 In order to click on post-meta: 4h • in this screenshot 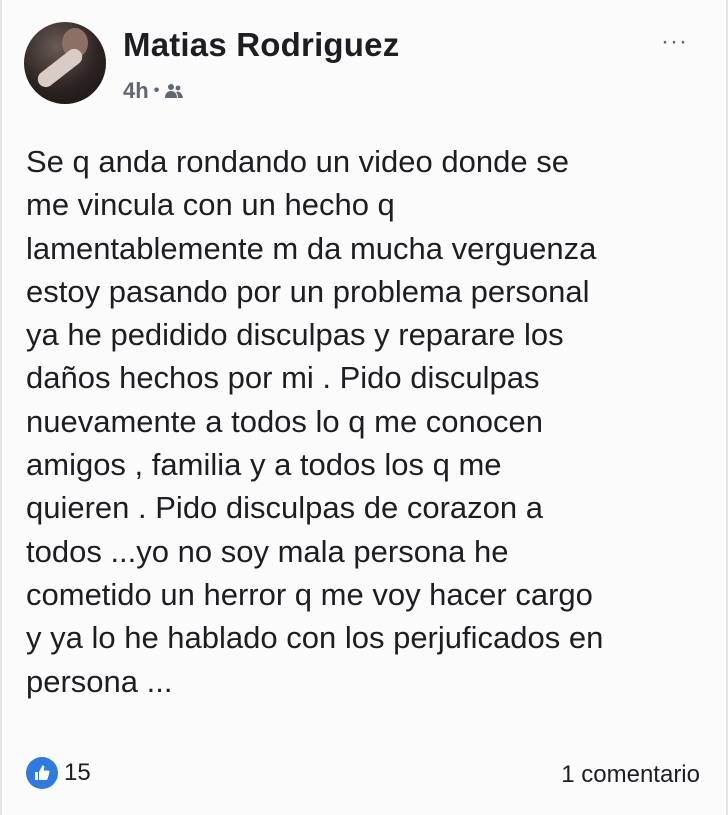, I will do `click(153, 91)`.